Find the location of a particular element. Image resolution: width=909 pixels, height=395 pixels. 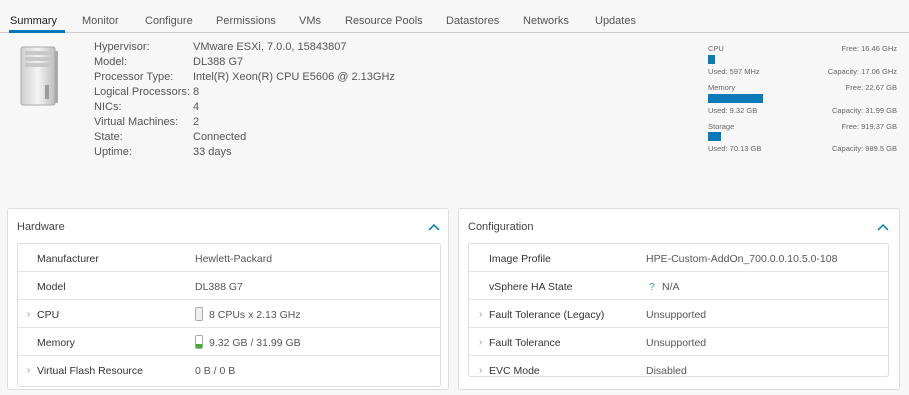

cpu-value: 8 CPUs x 2.13 GHz is located at coordinates (255, 315).